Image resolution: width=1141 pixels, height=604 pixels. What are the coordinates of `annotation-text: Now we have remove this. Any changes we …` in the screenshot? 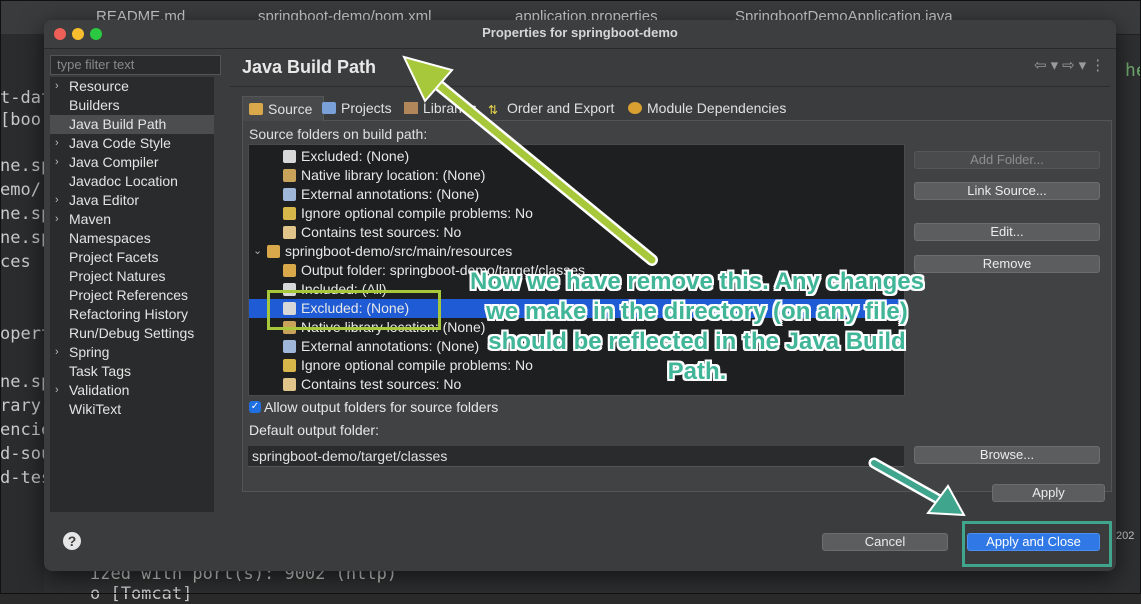 It's located at (697, 326).